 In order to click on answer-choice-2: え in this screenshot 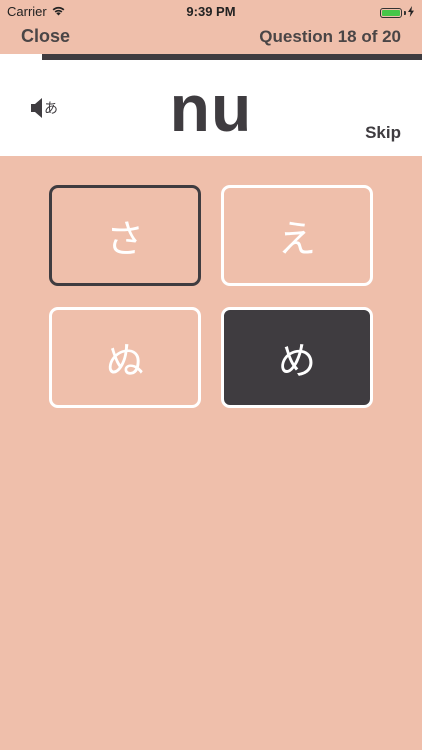, I will do `click(297, 235)`.